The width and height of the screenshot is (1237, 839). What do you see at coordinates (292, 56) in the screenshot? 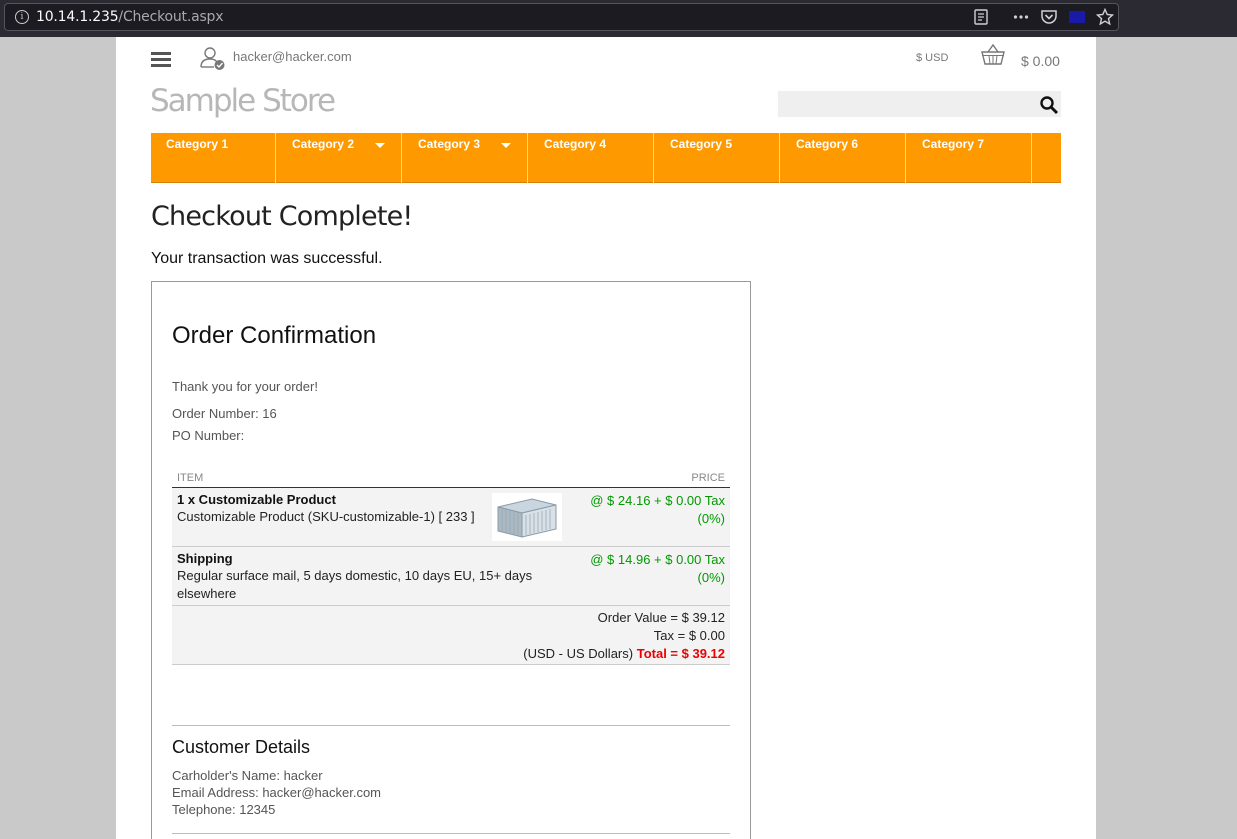
I see `user-email: hacker@hacker.com` at bounding box center [292, 56].